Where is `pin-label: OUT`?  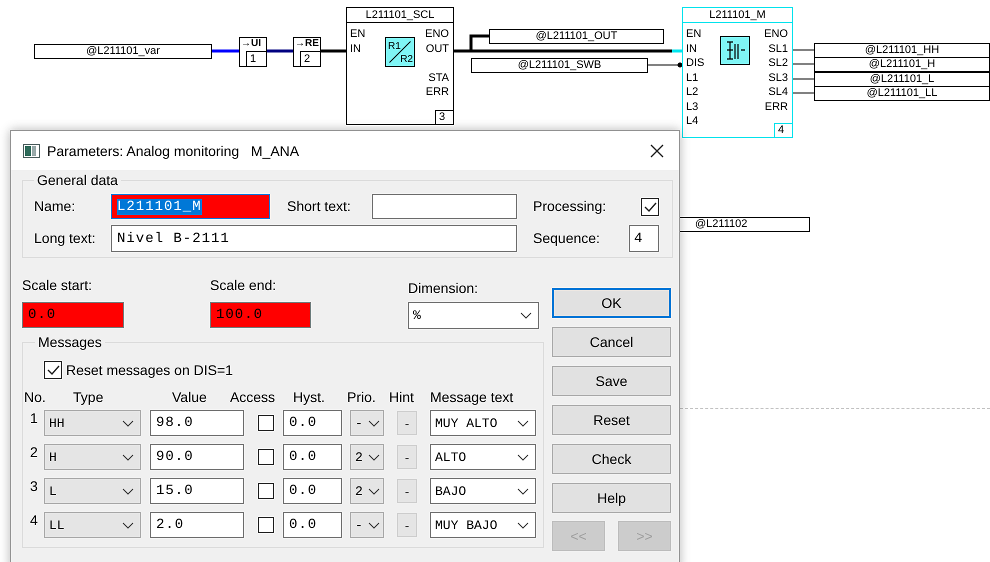 pin-label: OUT is located at coordinates (437, 49).